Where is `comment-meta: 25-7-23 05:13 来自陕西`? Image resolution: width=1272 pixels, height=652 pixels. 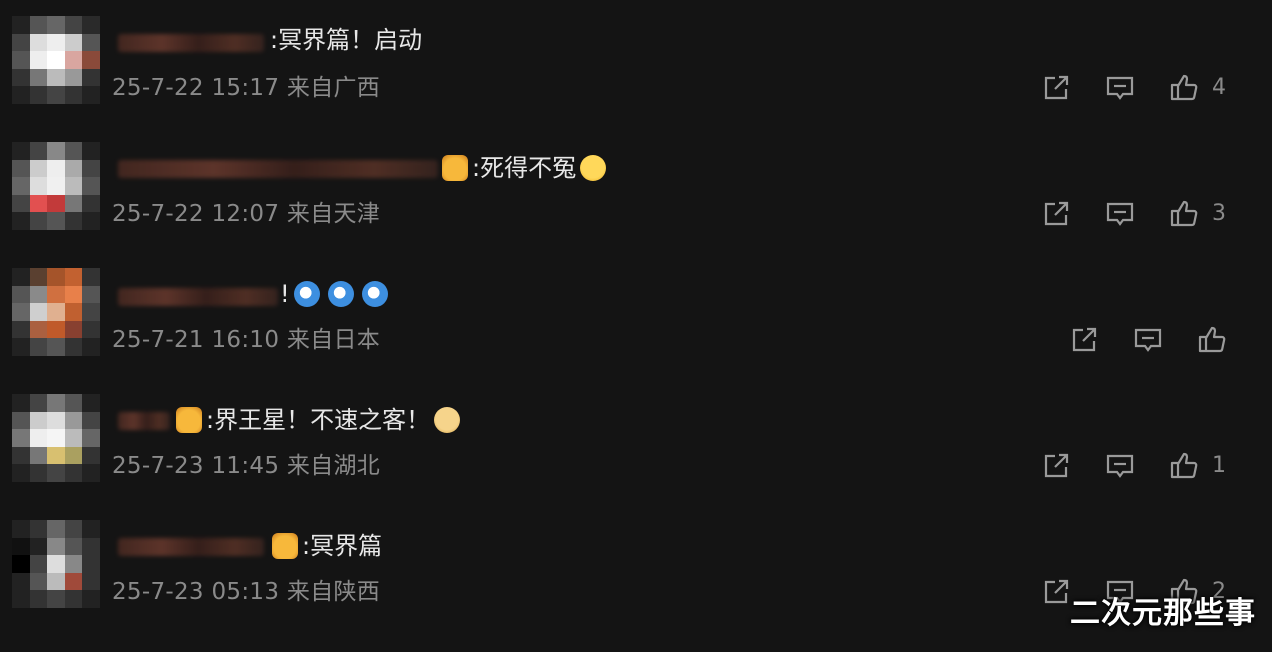 comment-meta: 25-7-23 05:13 来自陕西 is located at coordinates (246, 592).